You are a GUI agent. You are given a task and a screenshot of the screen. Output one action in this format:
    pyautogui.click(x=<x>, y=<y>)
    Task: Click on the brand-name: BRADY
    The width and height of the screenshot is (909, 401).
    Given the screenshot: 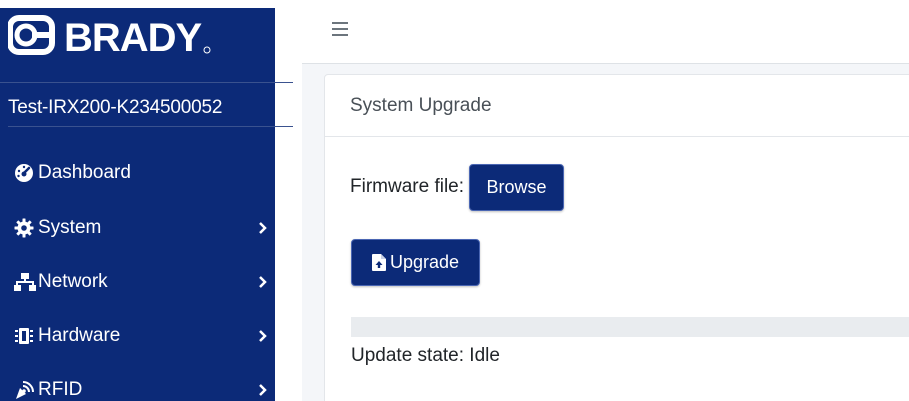 What is the action you would take?
    pyautogui.click(x=133, y=38)
    